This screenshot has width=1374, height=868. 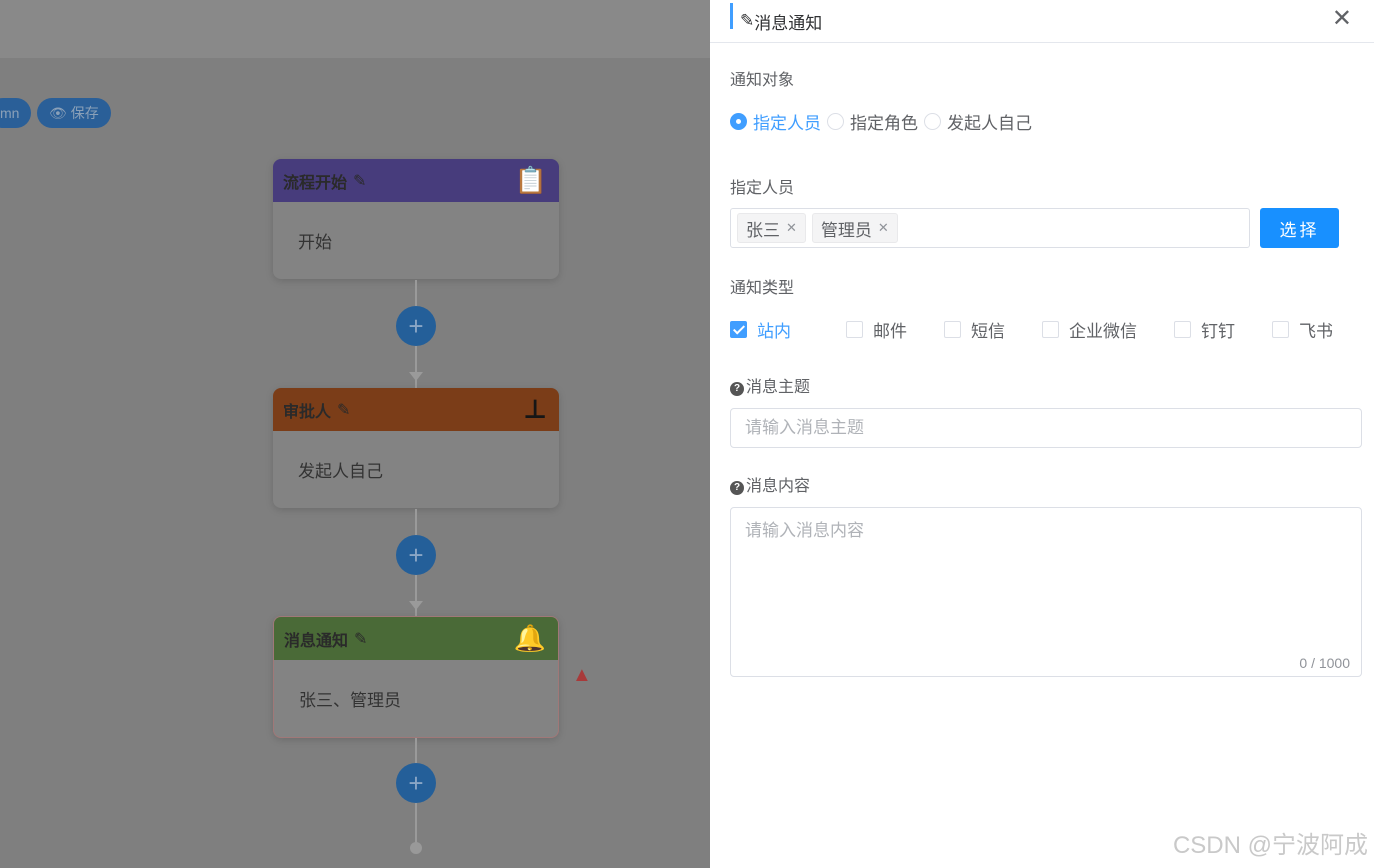 I want to click on flow-node-start: 流程开始 ✎ 📋 开始, so click(x=416, y=219).